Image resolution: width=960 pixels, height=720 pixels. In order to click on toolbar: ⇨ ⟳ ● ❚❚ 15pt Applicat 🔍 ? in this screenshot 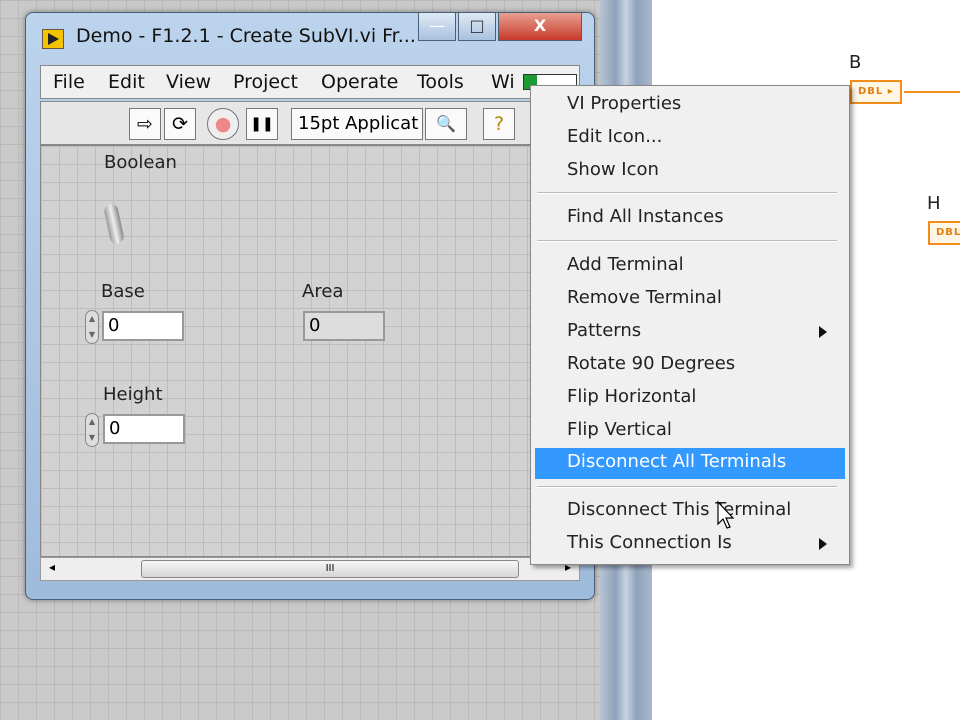, I will do `click(310, 123)`.